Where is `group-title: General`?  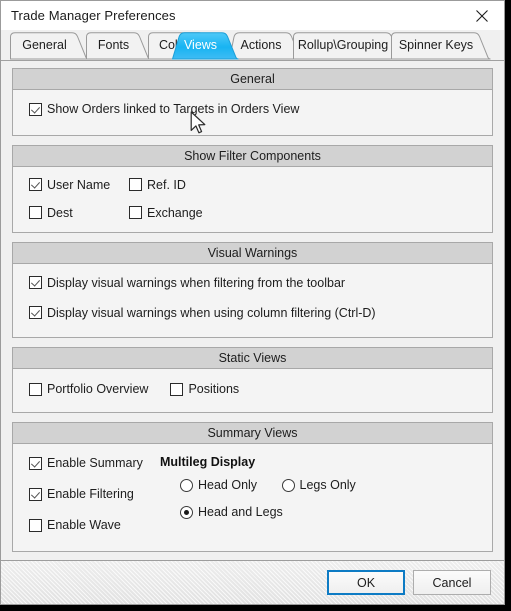
group-title: General is located at coordinates (252, 79).